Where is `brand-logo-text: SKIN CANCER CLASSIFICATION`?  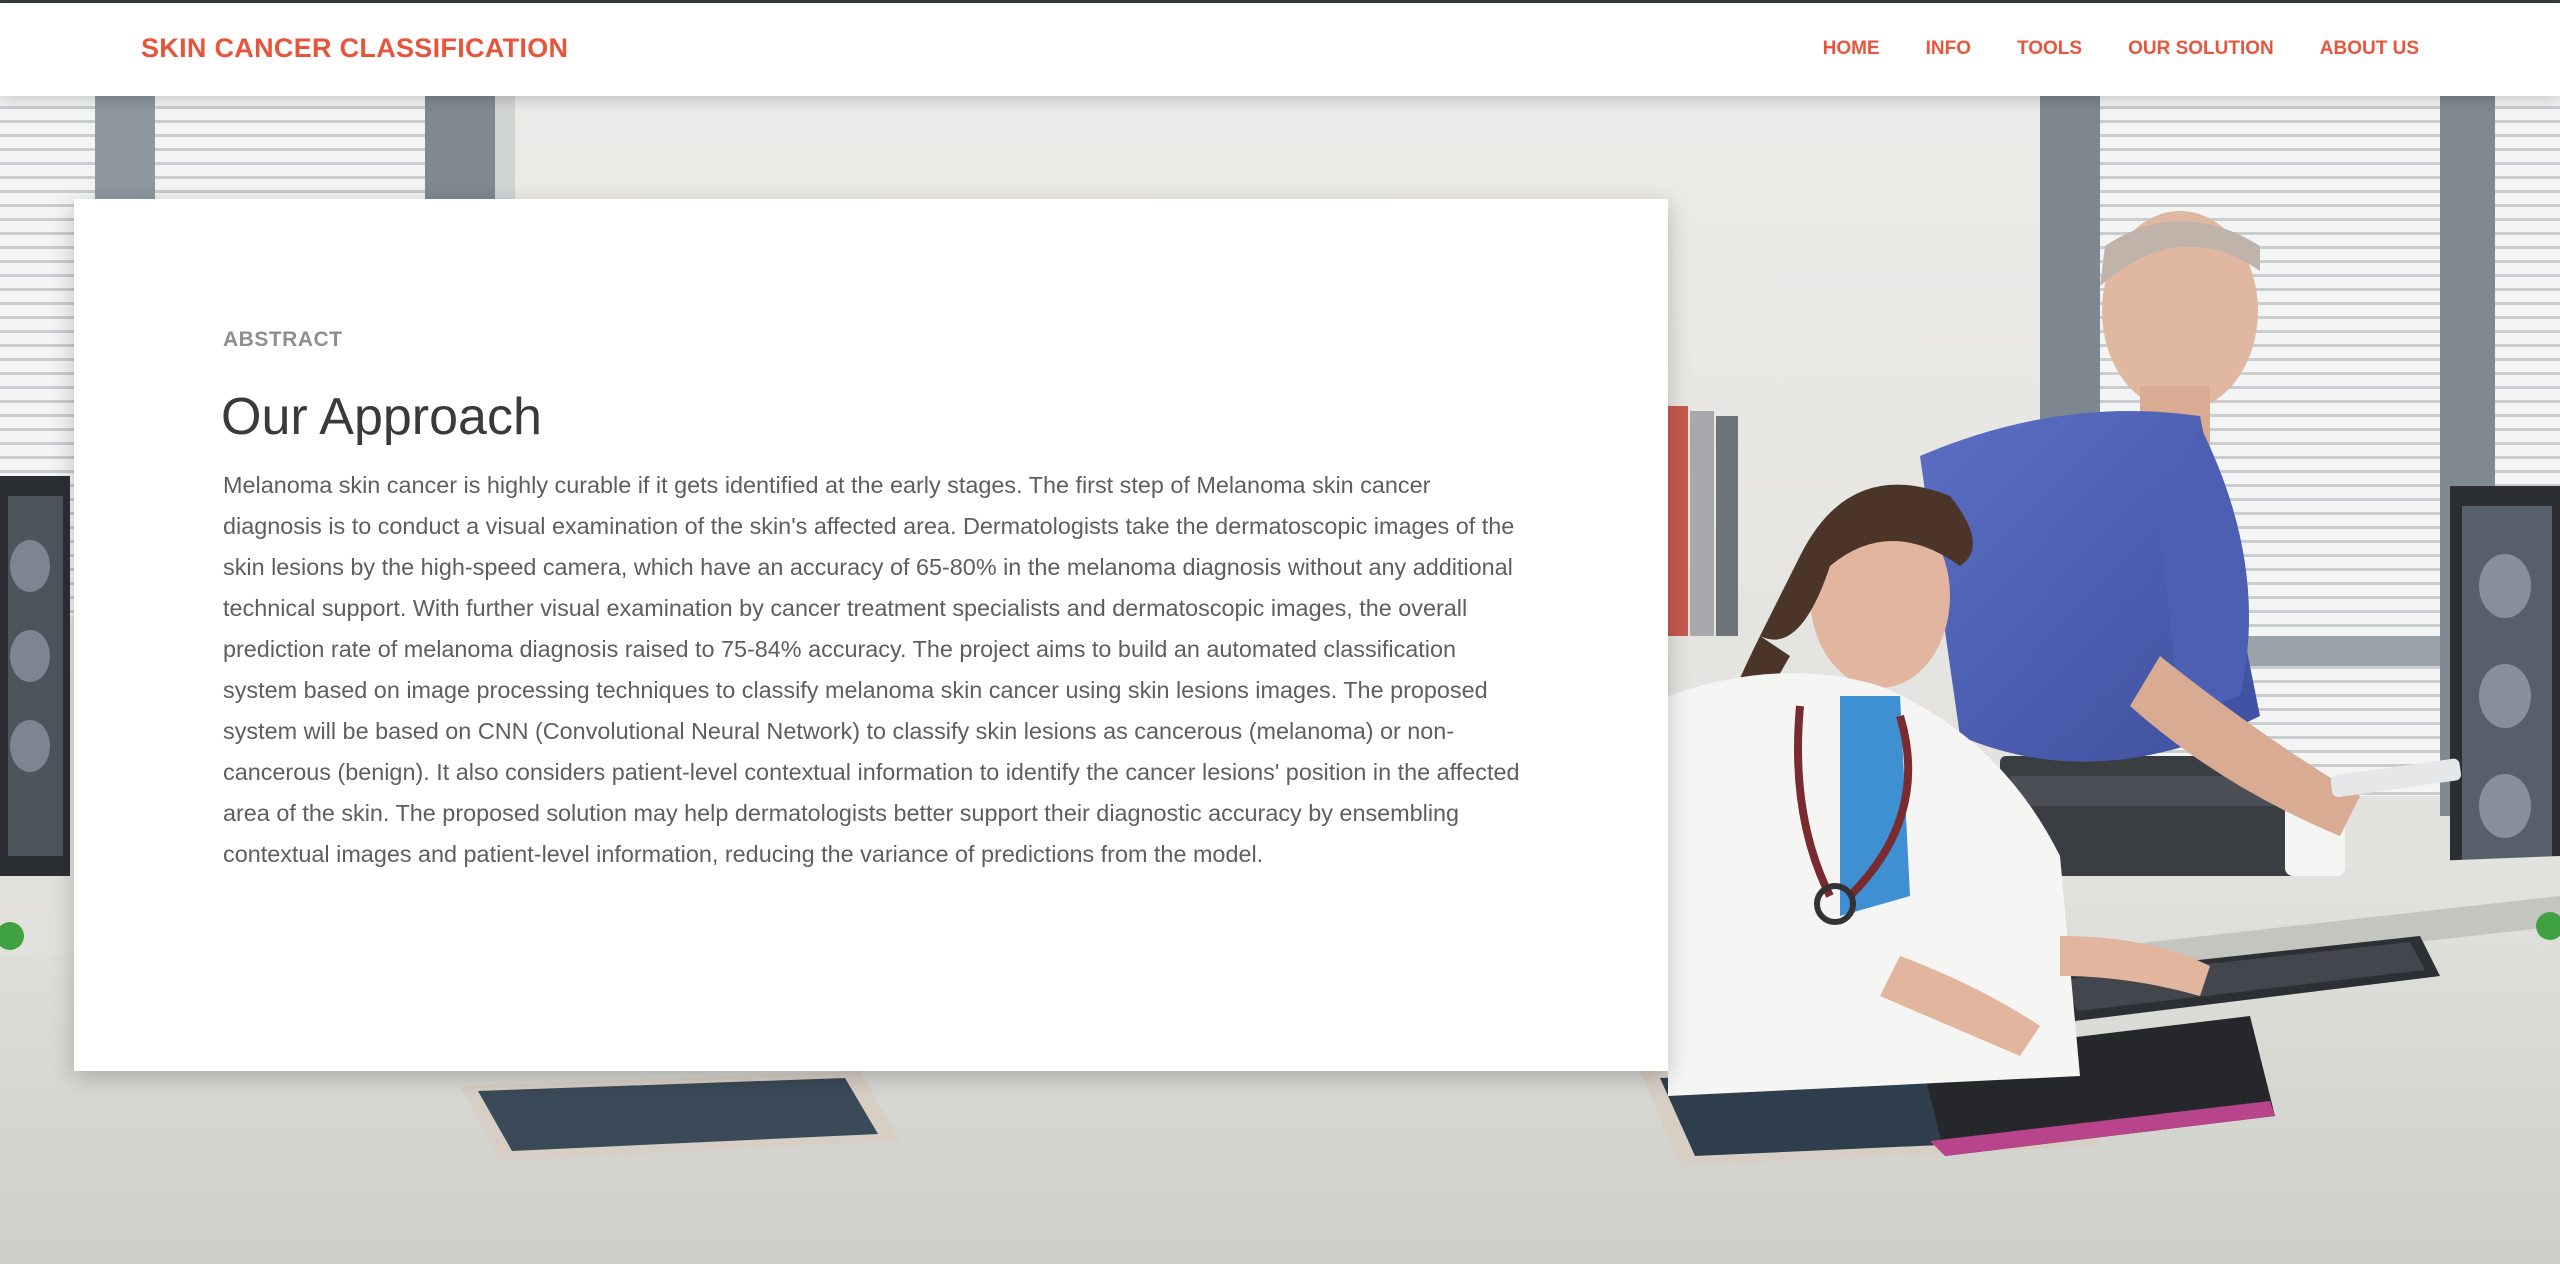
brand-logo-text: SKIN CANCER CLASSIFICATION is located at coordinates (354, 48).